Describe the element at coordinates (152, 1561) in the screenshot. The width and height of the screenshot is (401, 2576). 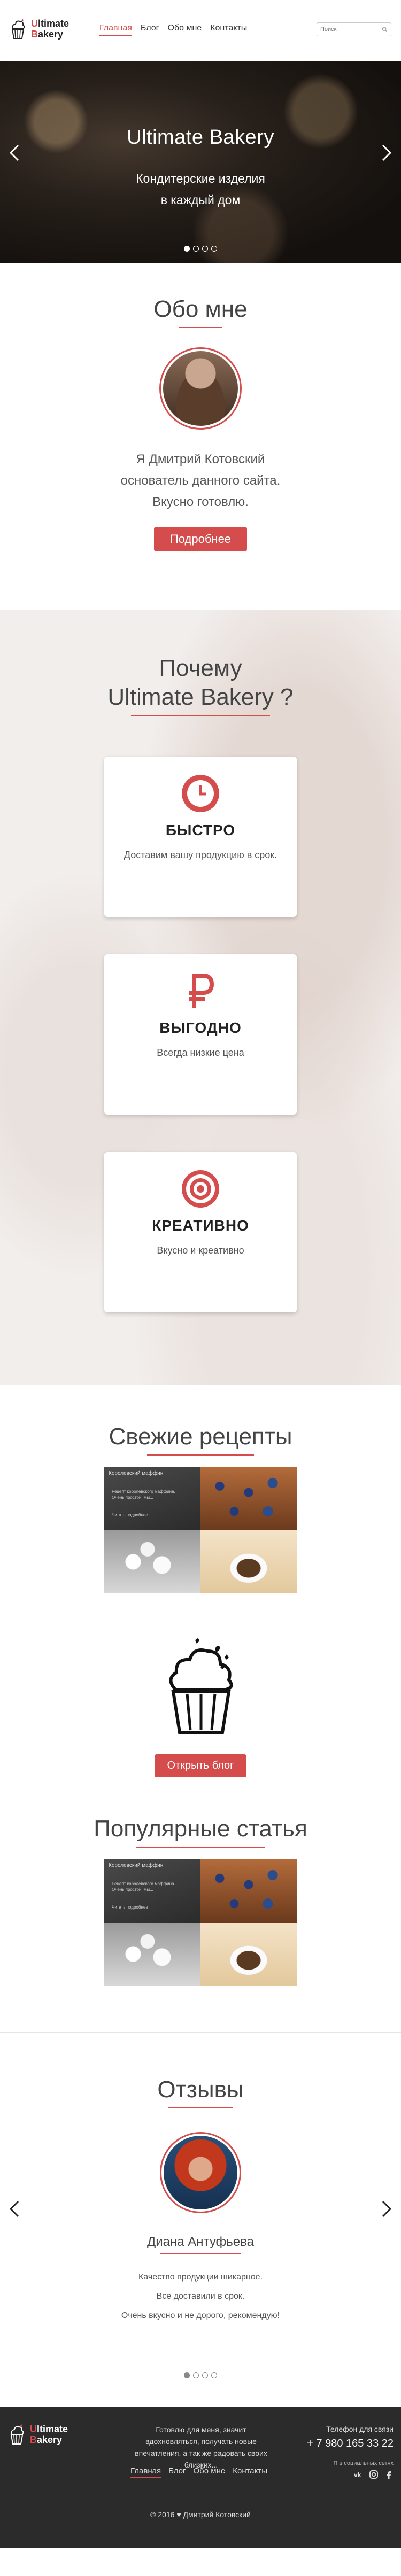
I see `recipe-tile-cakepops` at that location.